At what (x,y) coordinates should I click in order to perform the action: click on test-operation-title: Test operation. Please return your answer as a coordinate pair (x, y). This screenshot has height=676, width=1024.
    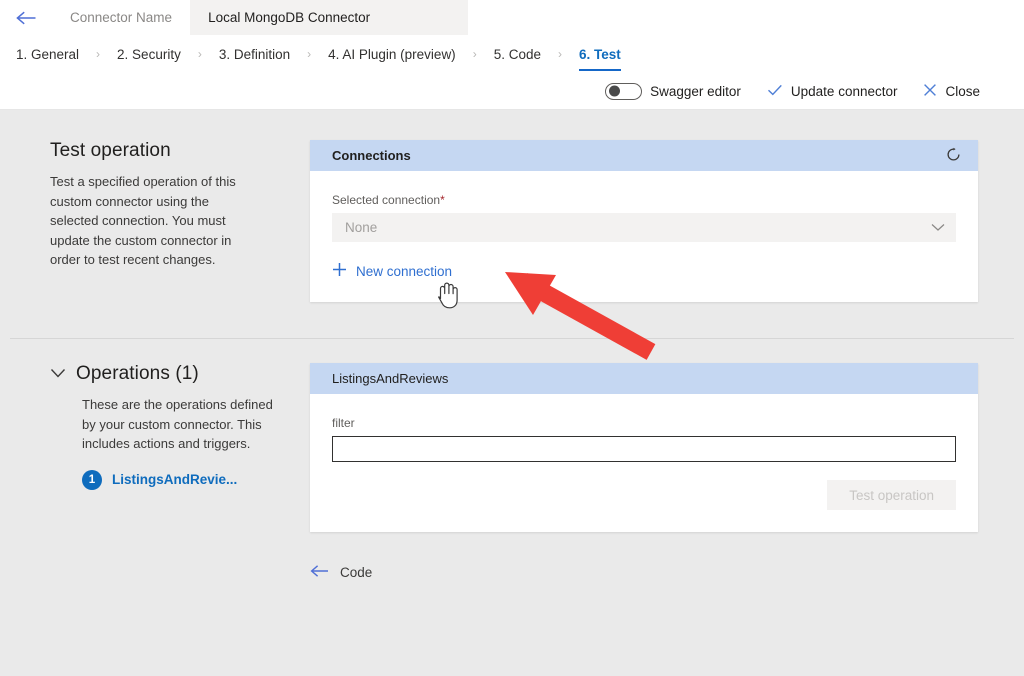
    Looking at the image, I should click on (110, 150).